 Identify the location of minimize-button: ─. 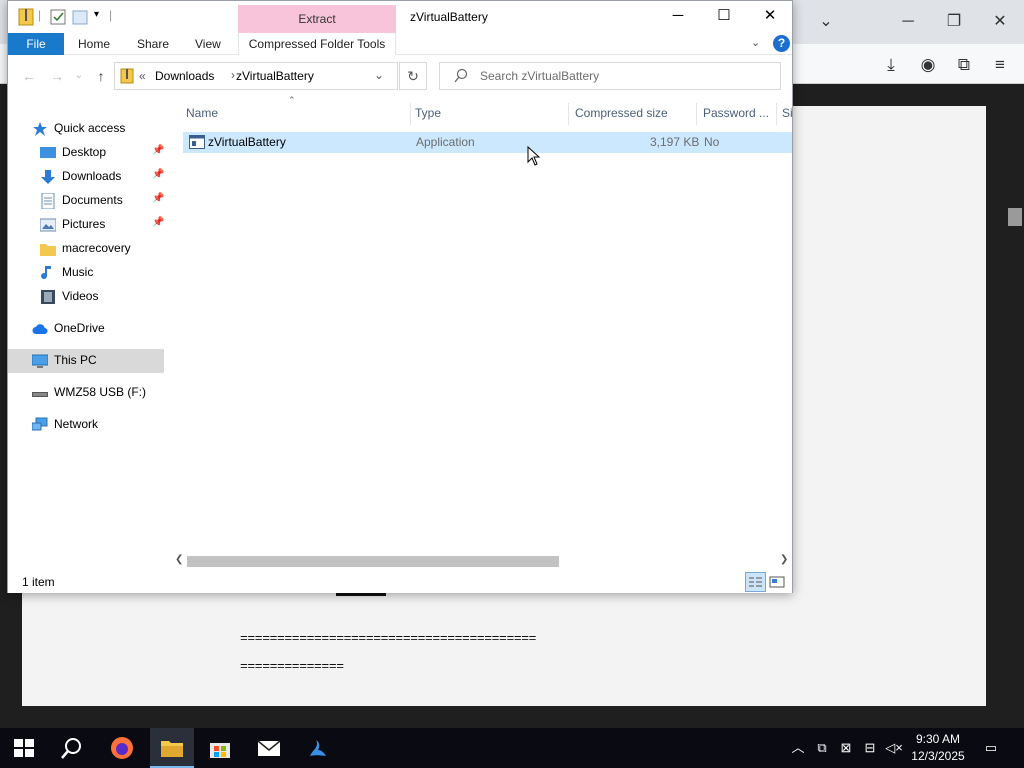
(678, 16).